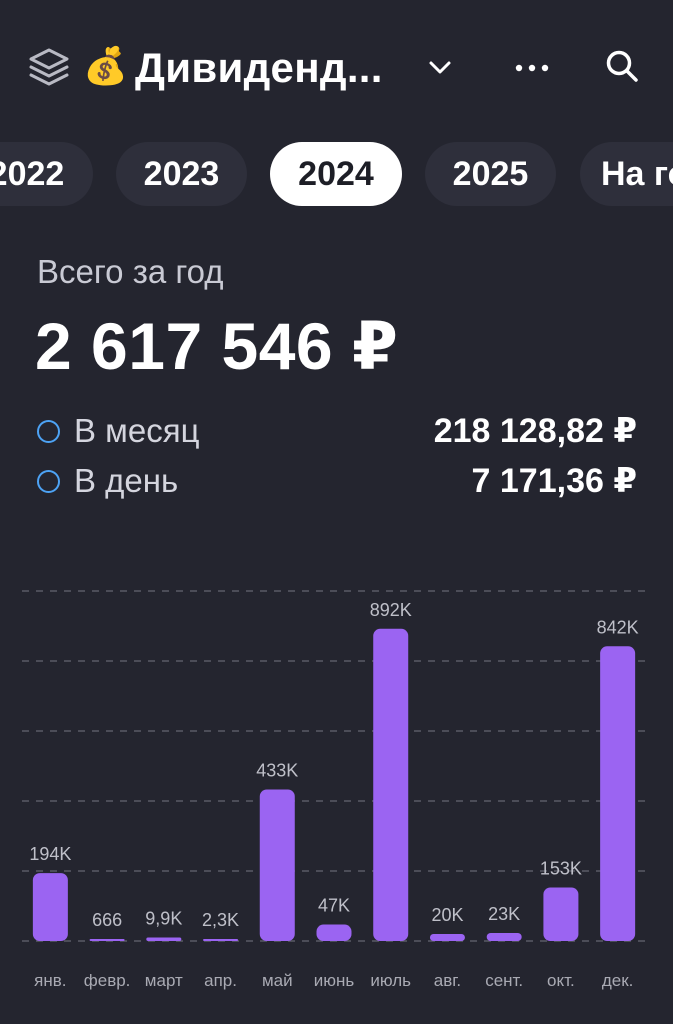  I want to click on bar-value-label: 842K, so click(618, 627).